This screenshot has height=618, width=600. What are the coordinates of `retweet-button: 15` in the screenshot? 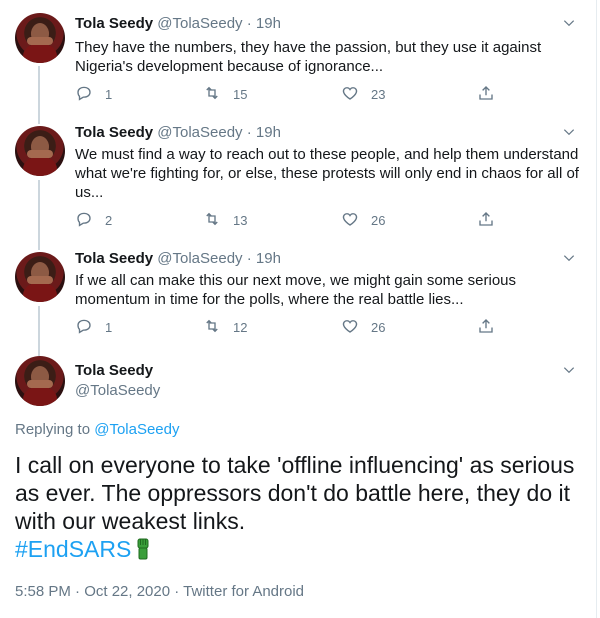 It's located at (225, 94).